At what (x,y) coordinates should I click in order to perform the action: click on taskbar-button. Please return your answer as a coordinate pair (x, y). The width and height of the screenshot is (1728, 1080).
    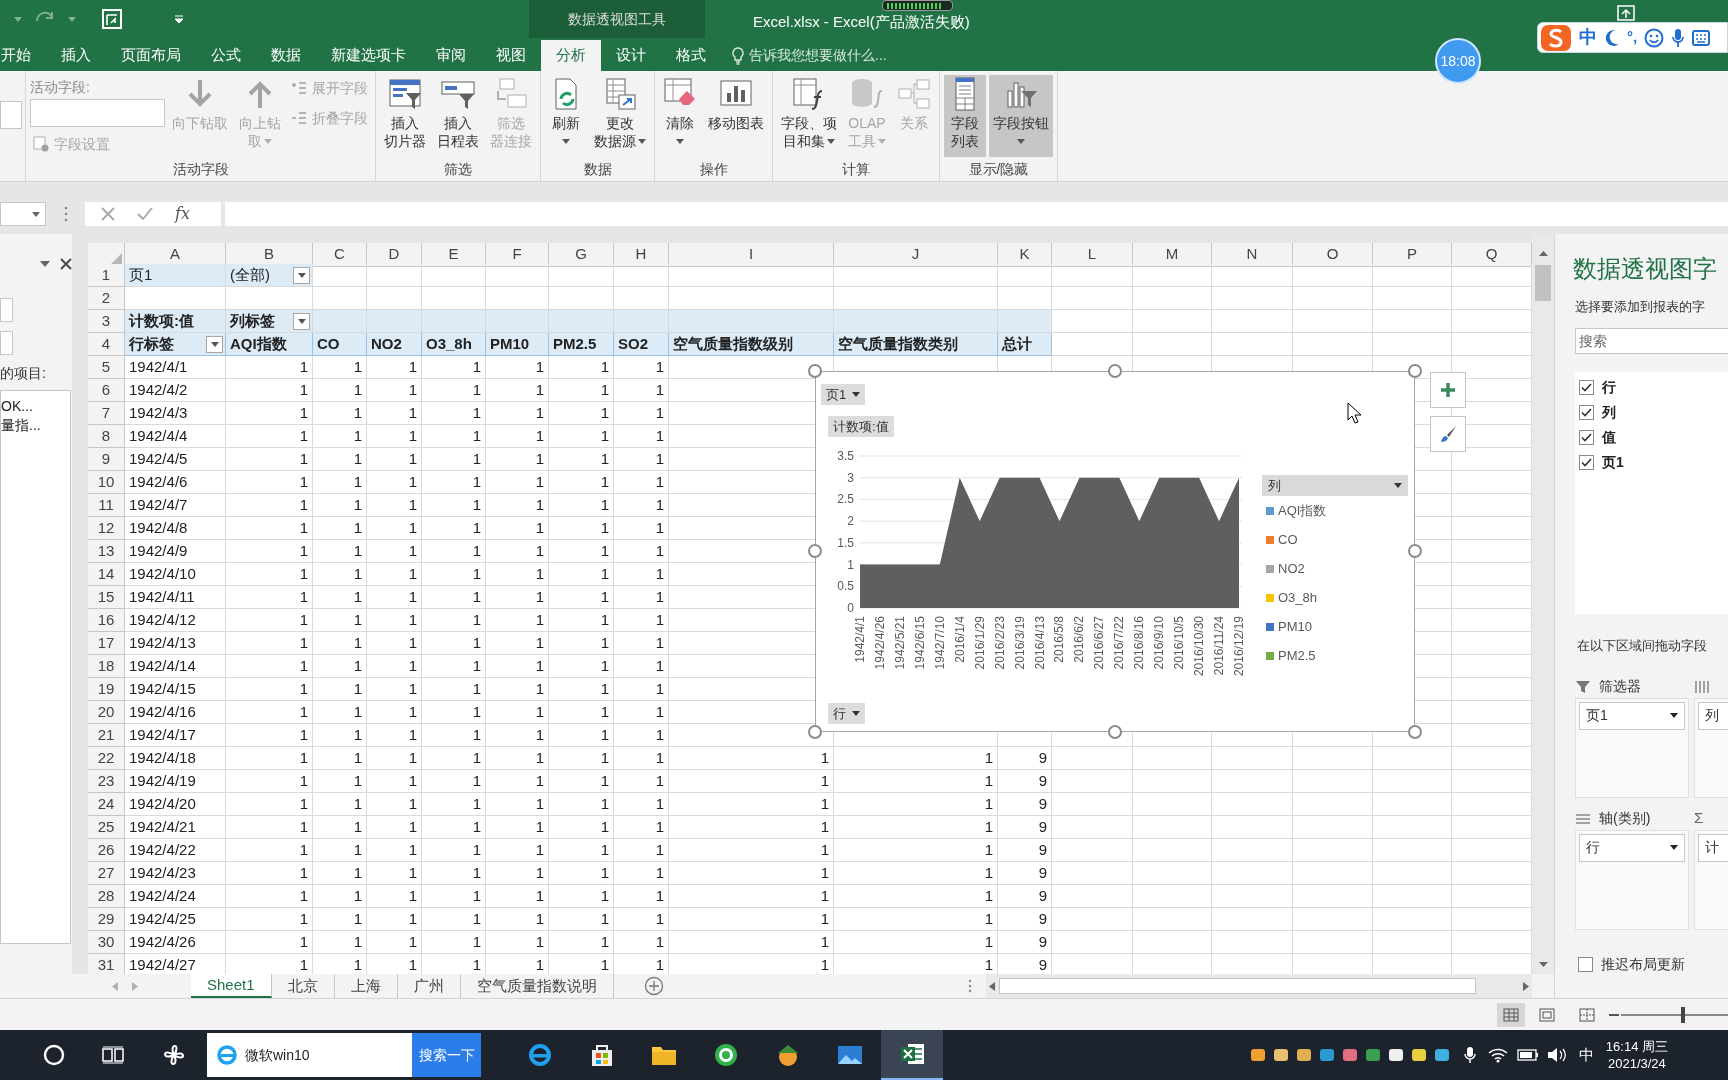
    Looking at the image, I should click on (912, 1055).